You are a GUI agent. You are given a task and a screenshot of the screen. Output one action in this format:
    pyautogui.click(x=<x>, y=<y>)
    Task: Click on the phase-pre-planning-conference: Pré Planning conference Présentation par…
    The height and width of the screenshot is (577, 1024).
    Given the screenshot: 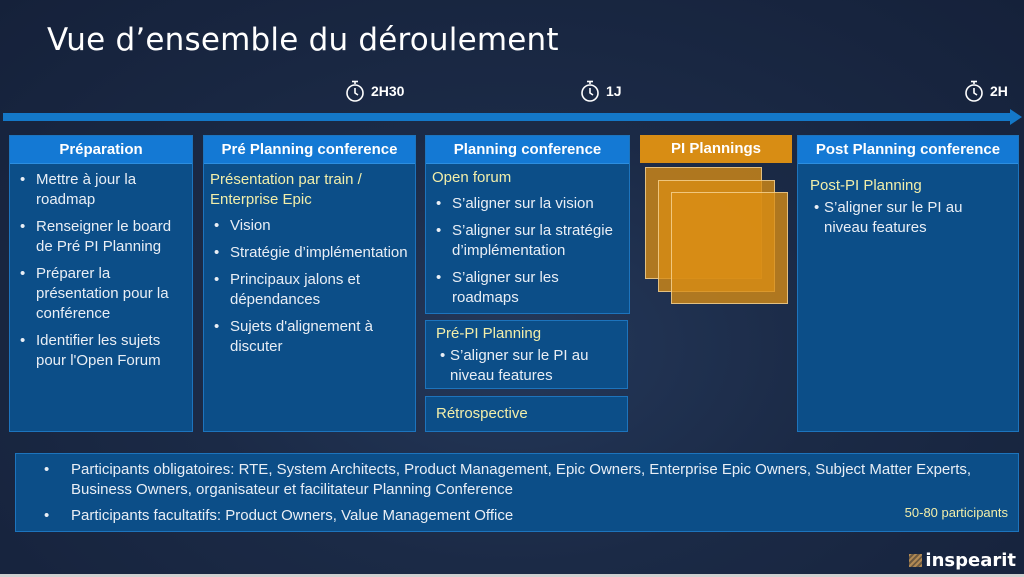 What is the action you would take?
    pyautogui.click(x=309, y=283)
    